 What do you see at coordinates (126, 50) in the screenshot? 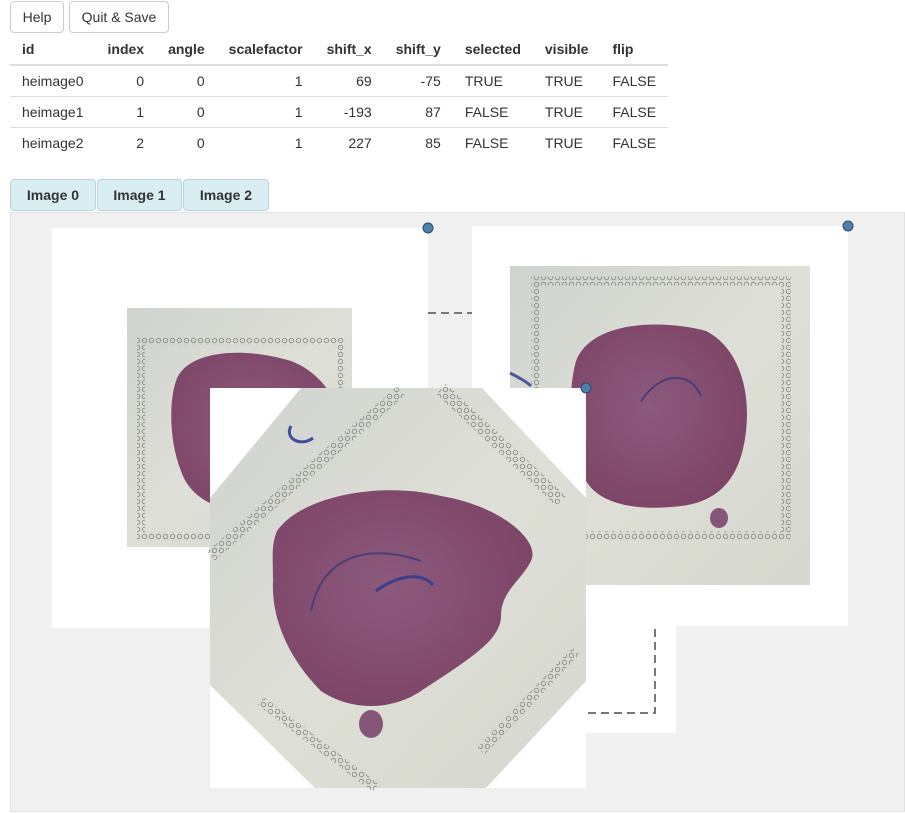
I see `column-header-index: index` at bounding box center [126, 50].